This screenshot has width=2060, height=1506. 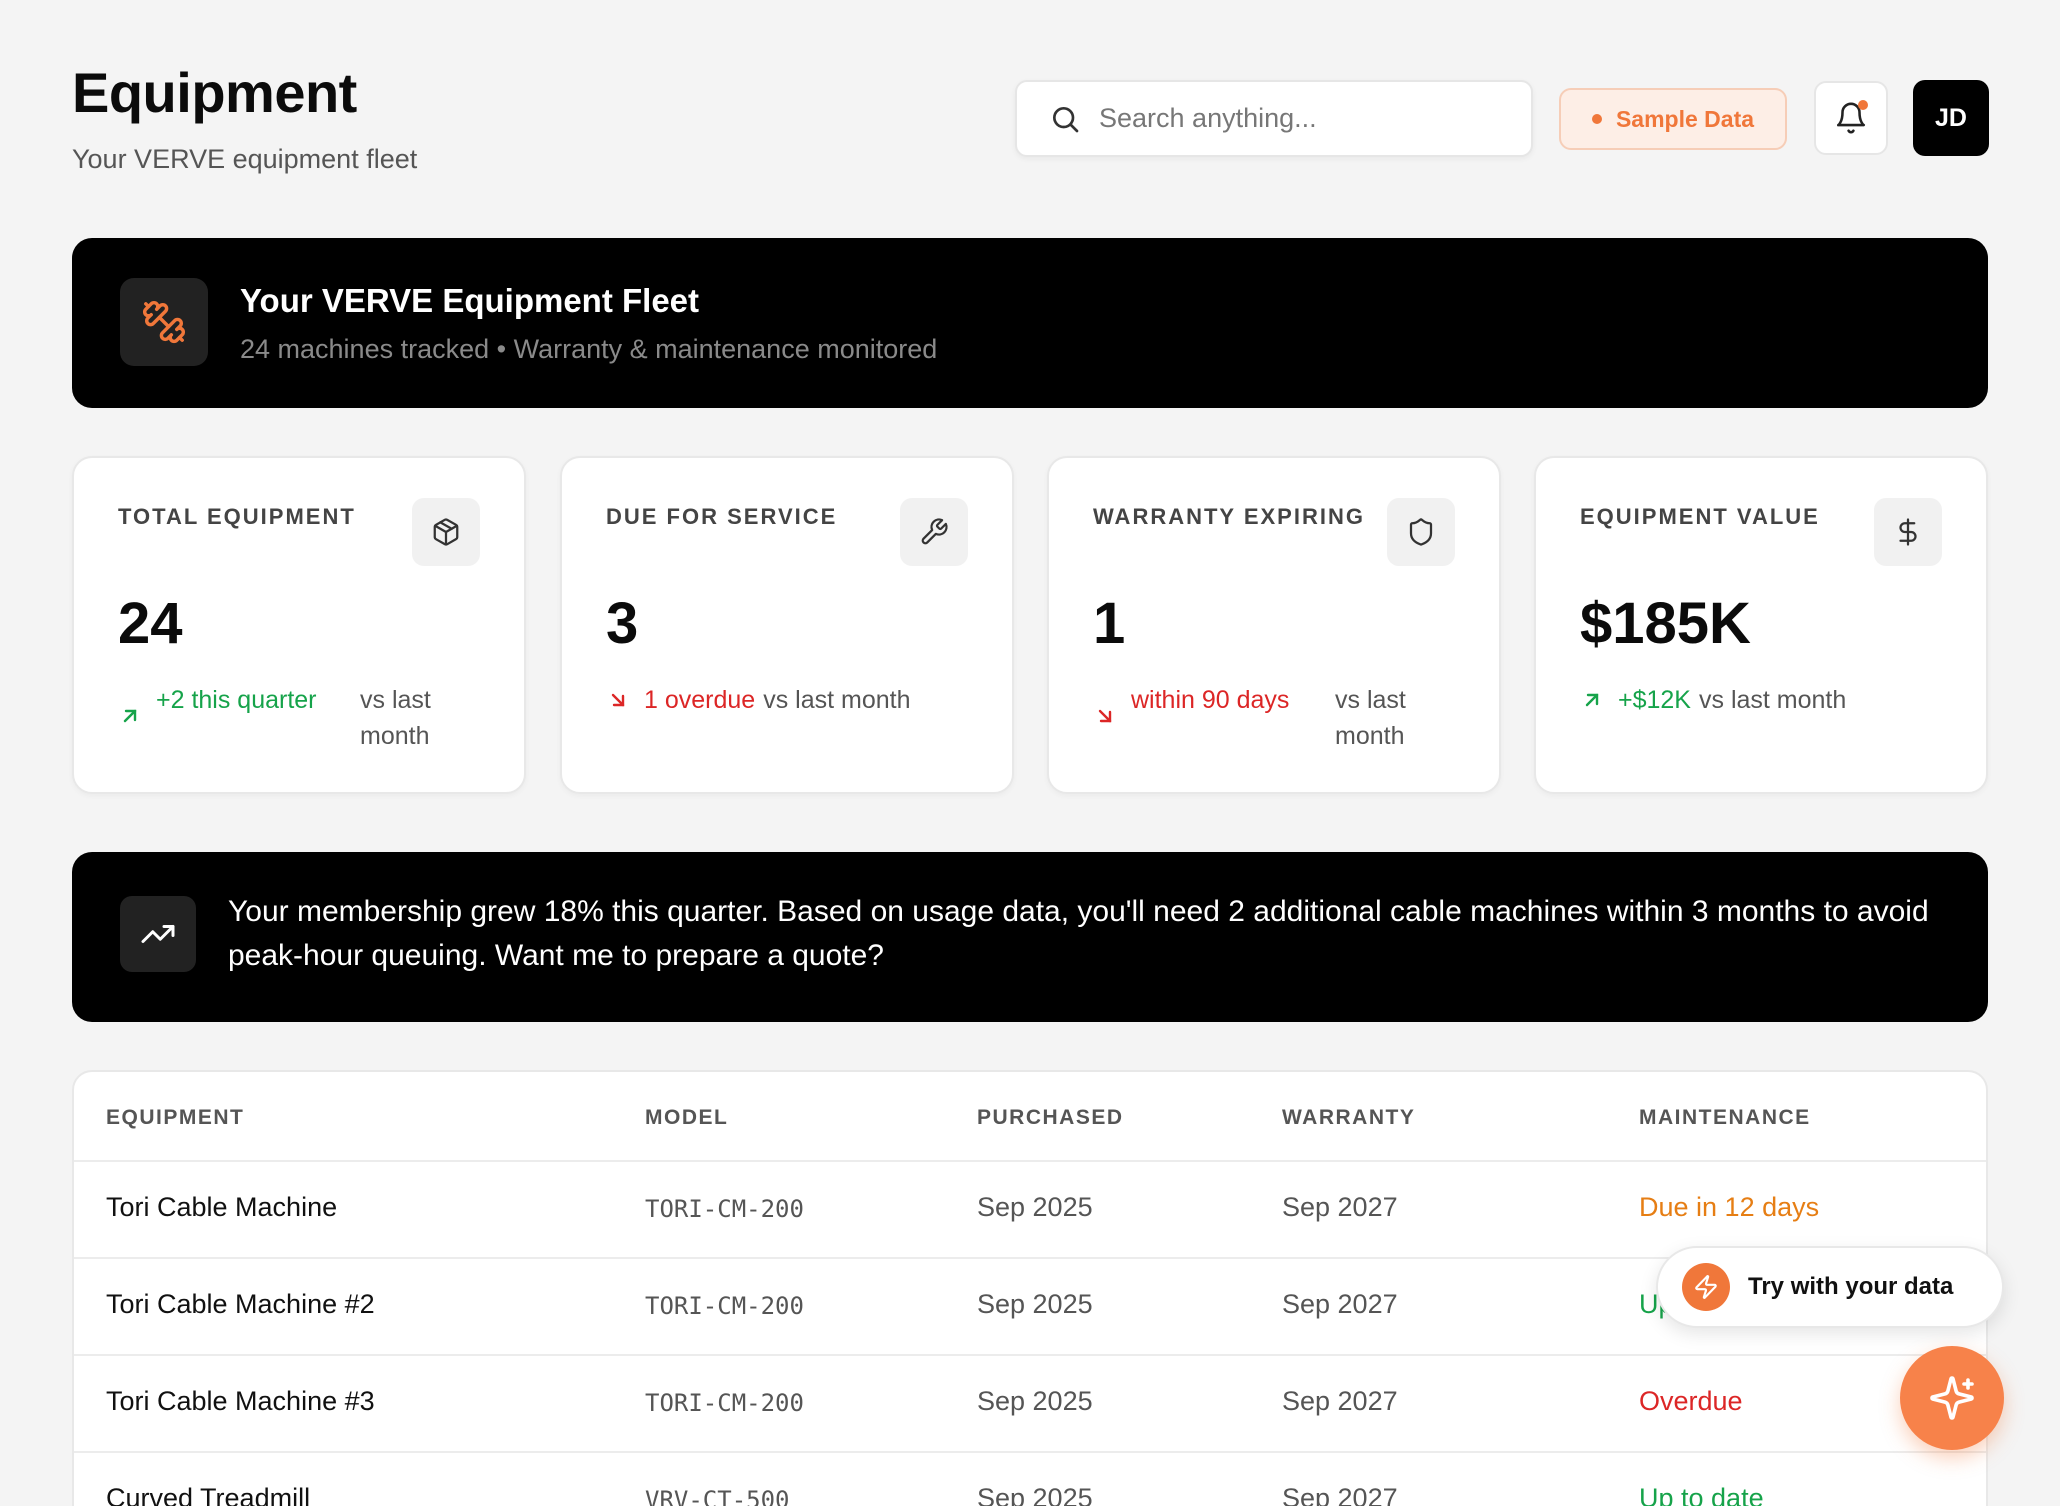 I want to click on stat-delta: 1 overdue, so click(x=700, y=700).